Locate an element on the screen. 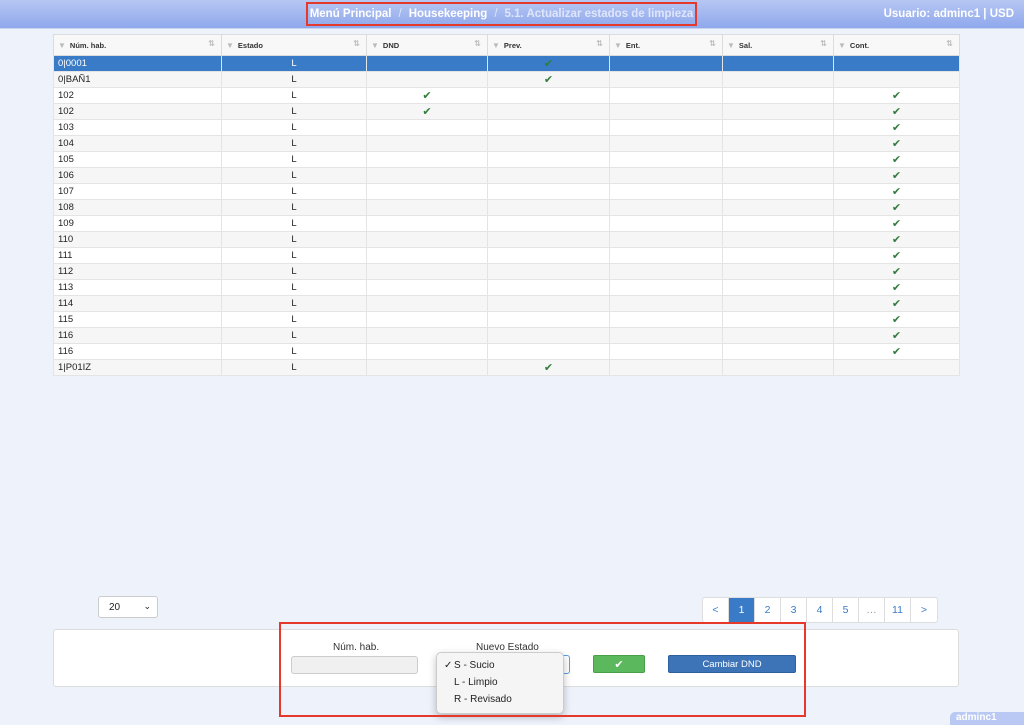  column-header-sal: ▼ Sal. ⇅ is located at coordinates (778, 45).